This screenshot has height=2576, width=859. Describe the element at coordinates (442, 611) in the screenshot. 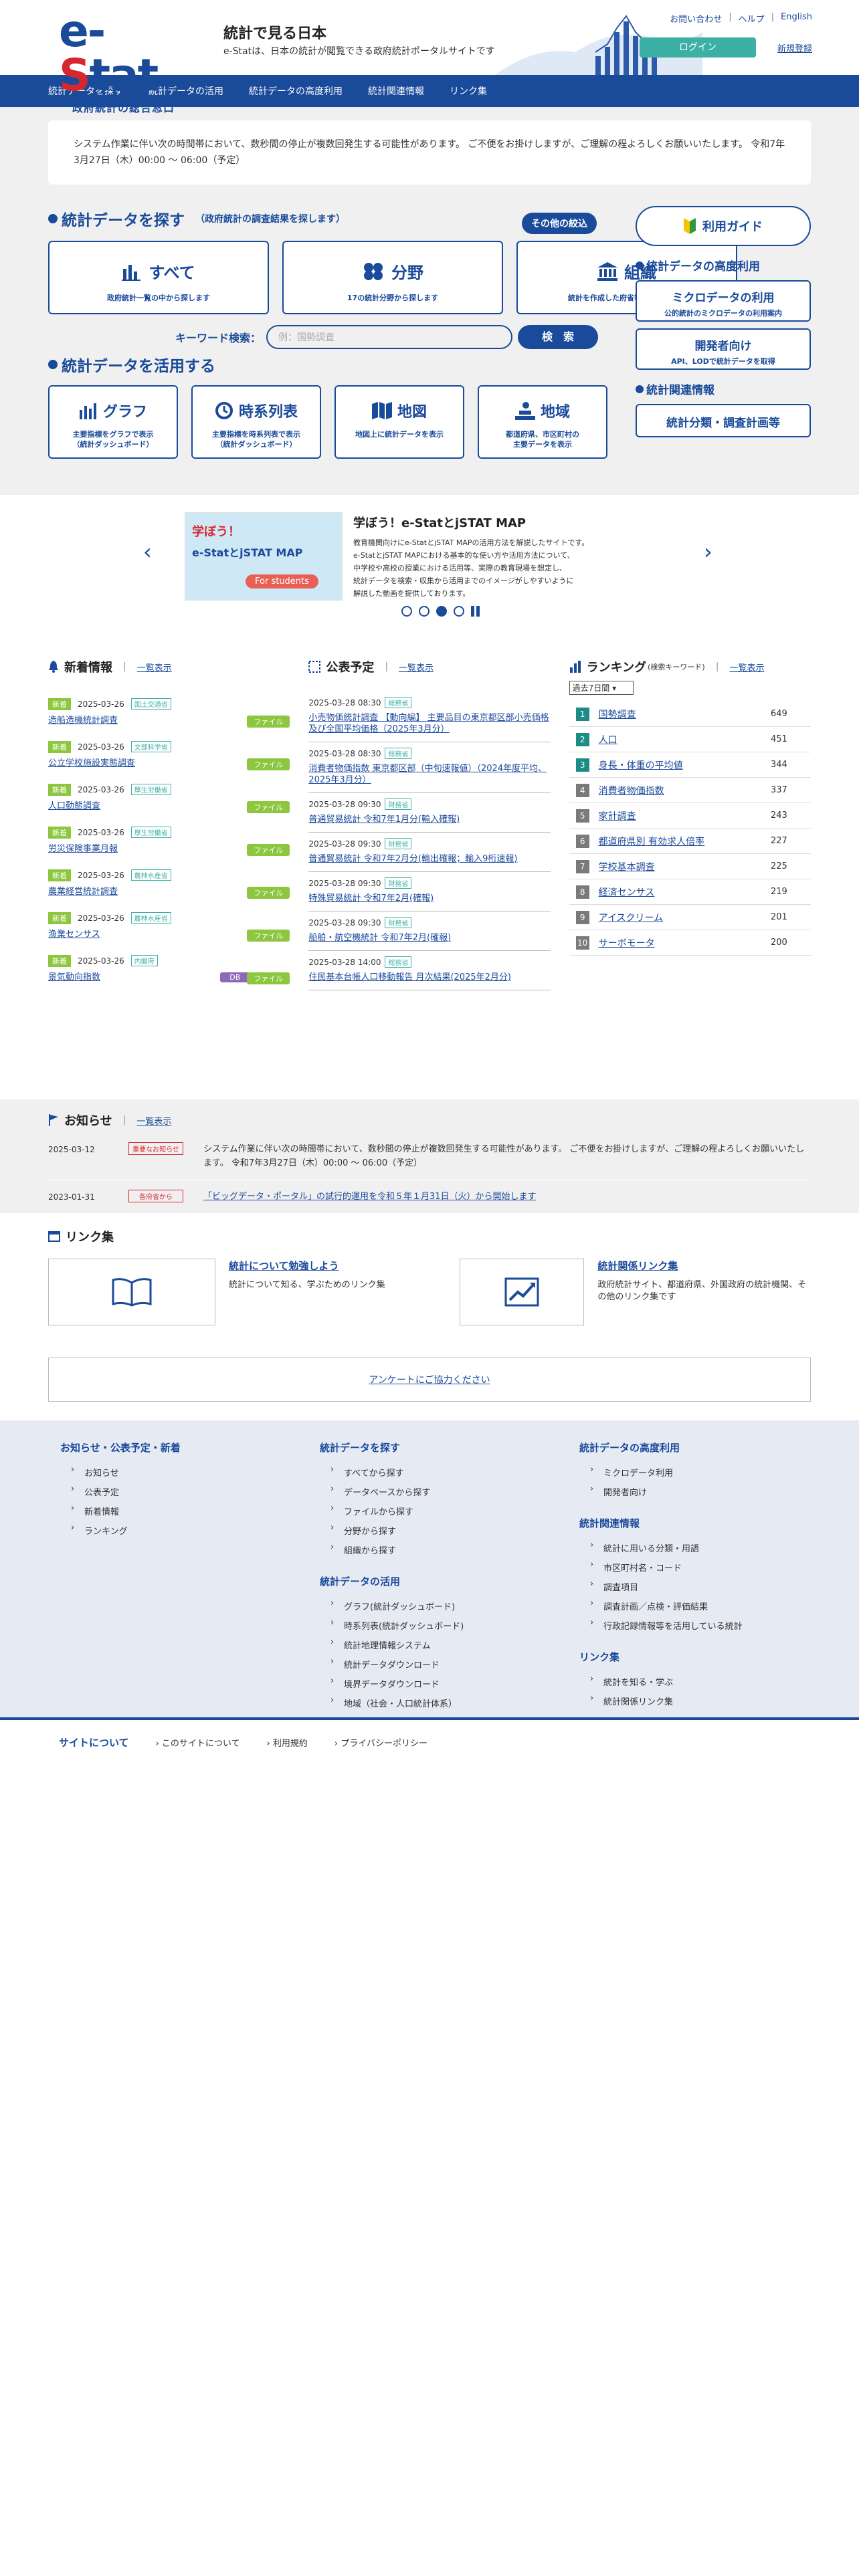

I see `carousel-dot-active` at that location.